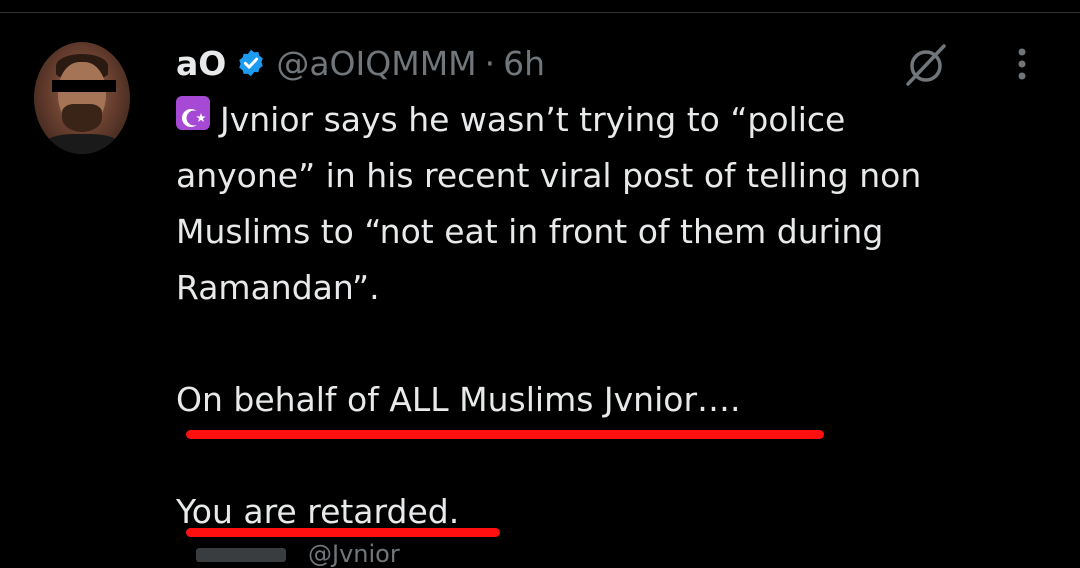 The width and height of the screenshot is (1080, 568). Describe the element at coordinates (540, 12) in the screenshot. I see `top-divider` at that location.